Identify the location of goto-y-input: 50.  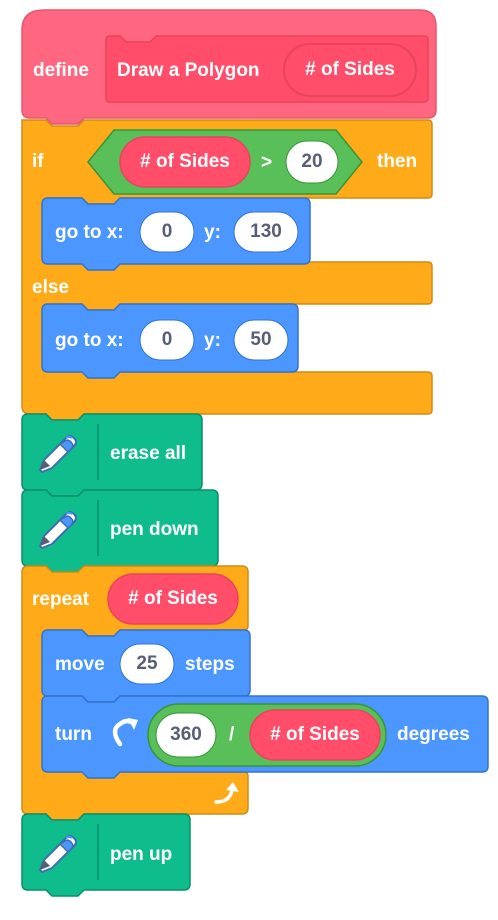
(261, 340).